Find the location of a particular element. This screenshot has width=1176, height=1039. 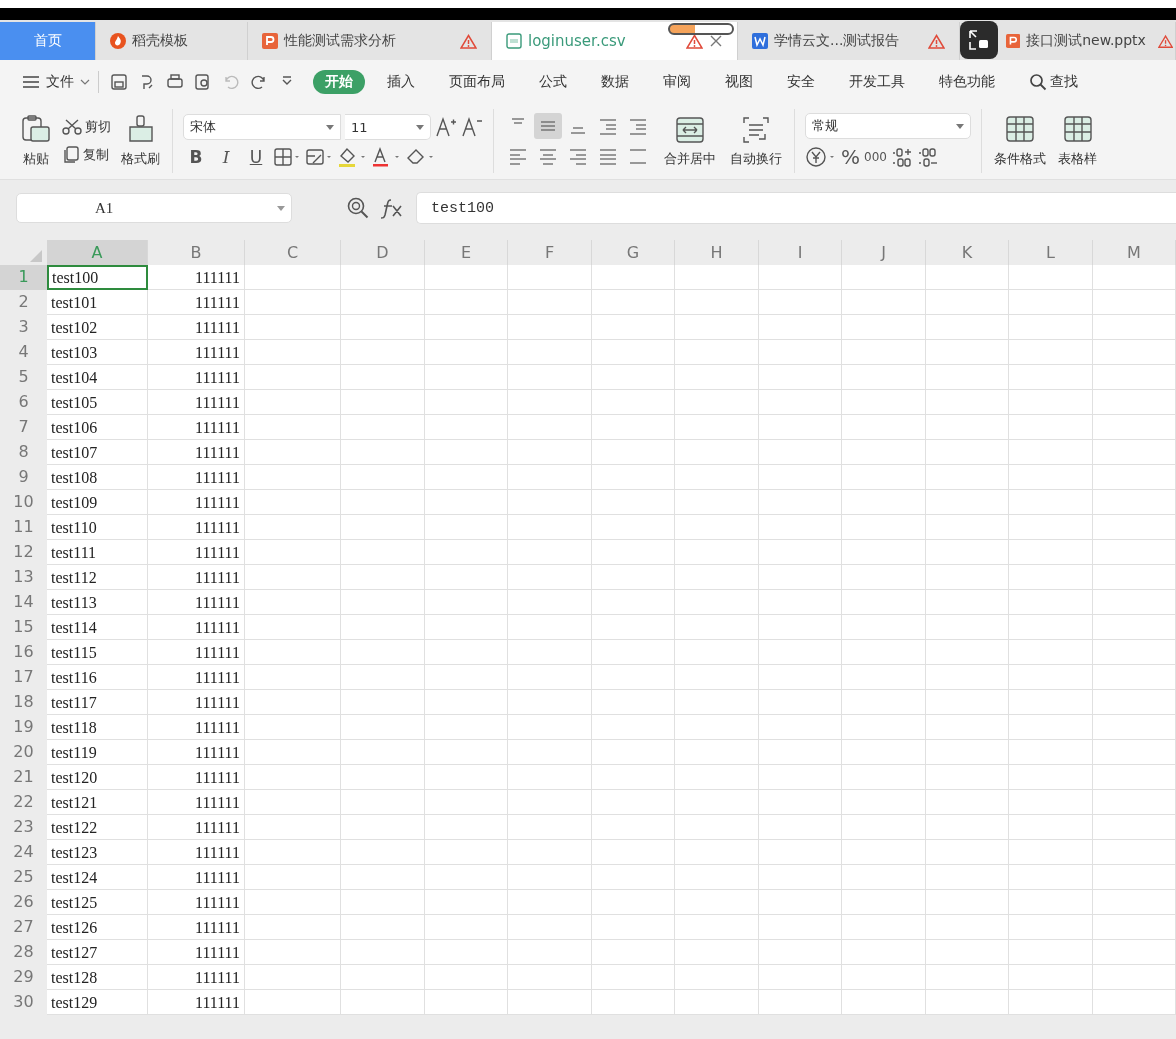

fill-color-icon is located at coordinates (352, 157).